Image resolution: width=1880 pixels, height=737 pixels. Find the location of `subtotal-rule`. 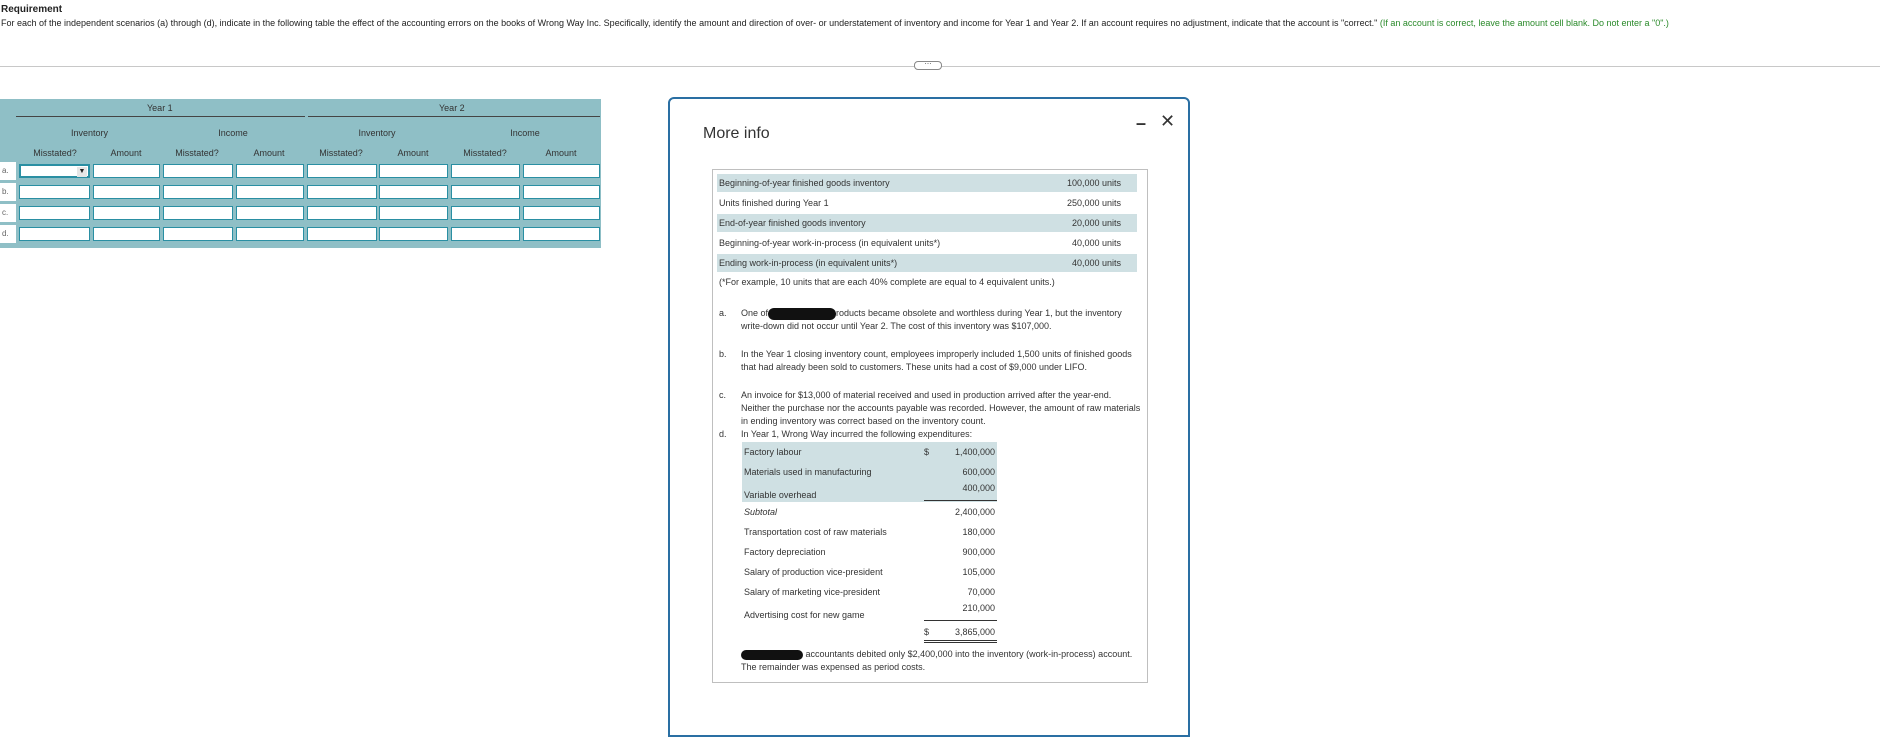

subtotal-rule is located at coordinates (960, 500).